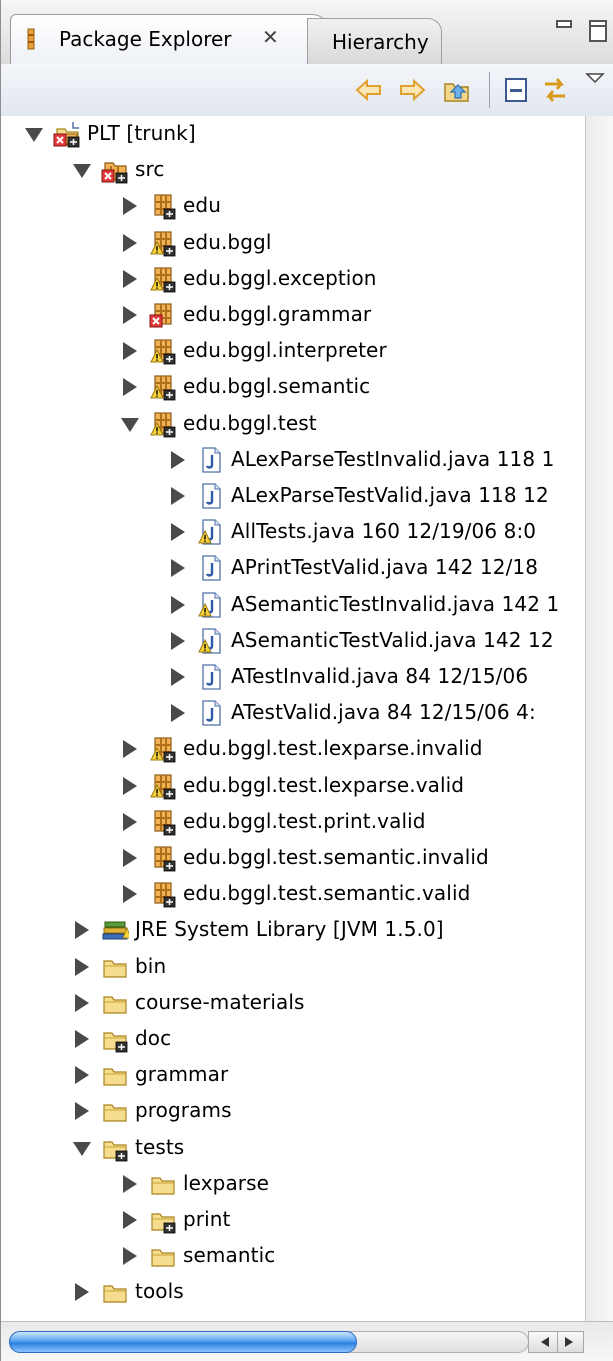 This screenshot has width=613, height=1361. What do you see at coordinates (202, 205) in the screenshot?
I see `tree-item-label: edu` at bounding box center [202, 205].